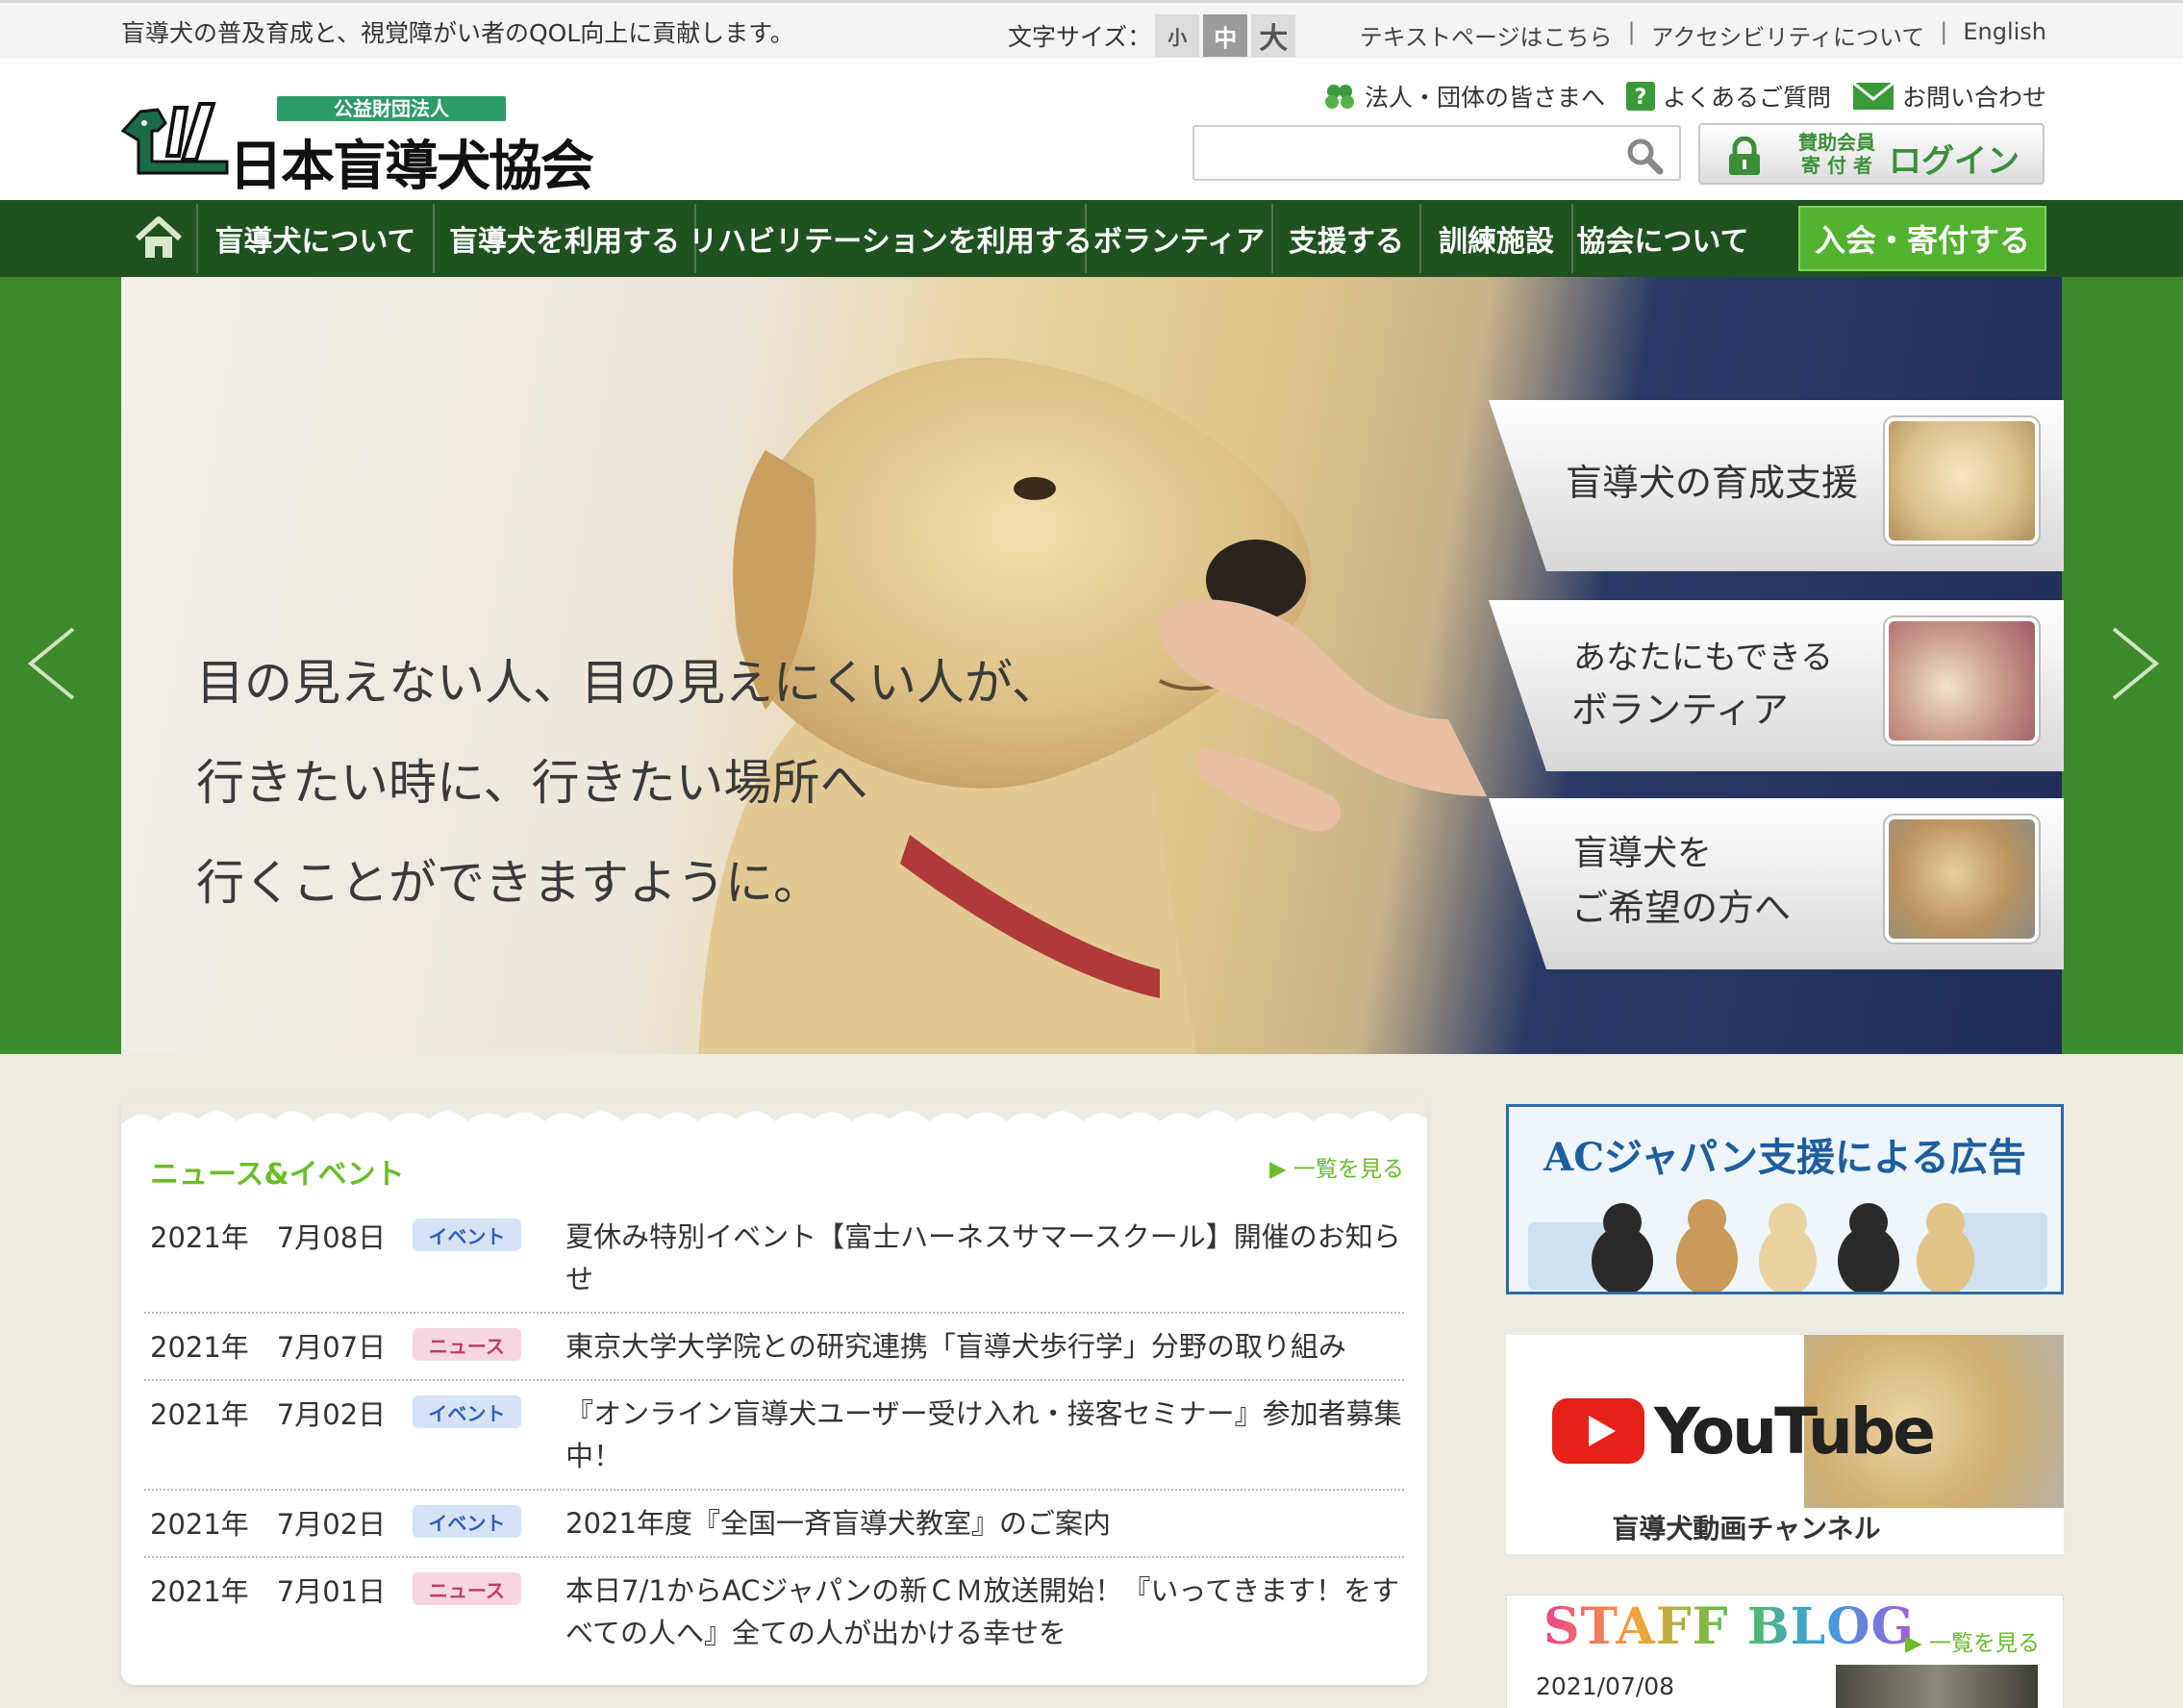 The height and width of the screenshot is (1708, 2183). I want to click on question-icon: ?, so click(1640, 96).